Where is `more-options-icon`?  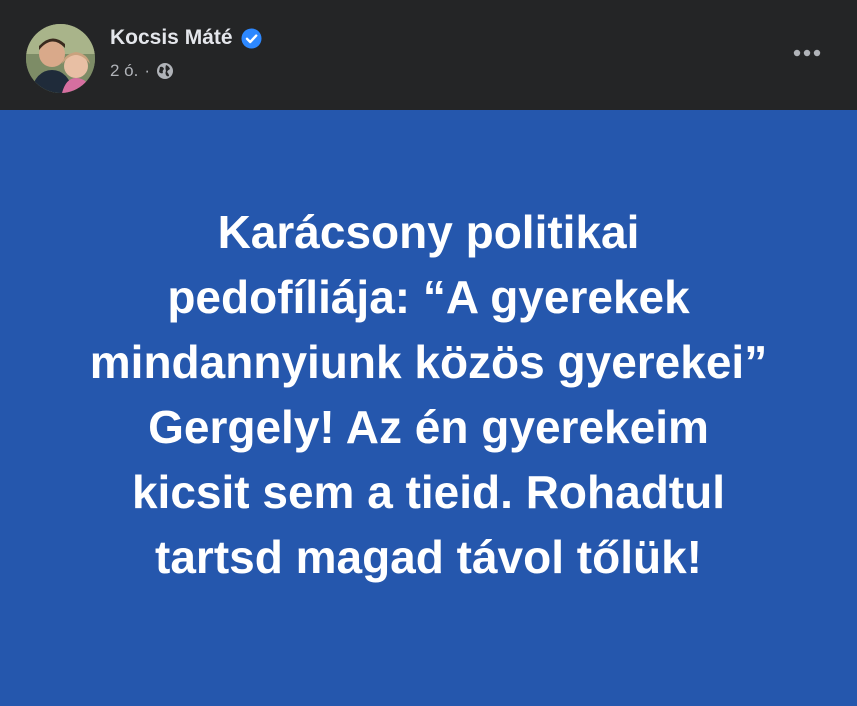
more-options-icon is located at coordinates (807, 53).